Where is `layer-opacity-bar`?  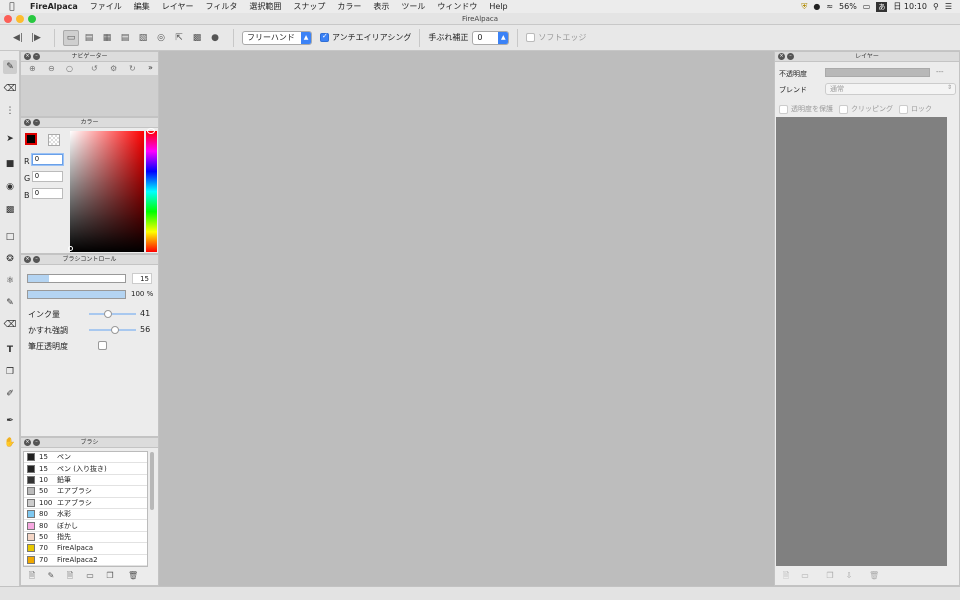 layer-opacity-bar is located at coordinates (877, 72).